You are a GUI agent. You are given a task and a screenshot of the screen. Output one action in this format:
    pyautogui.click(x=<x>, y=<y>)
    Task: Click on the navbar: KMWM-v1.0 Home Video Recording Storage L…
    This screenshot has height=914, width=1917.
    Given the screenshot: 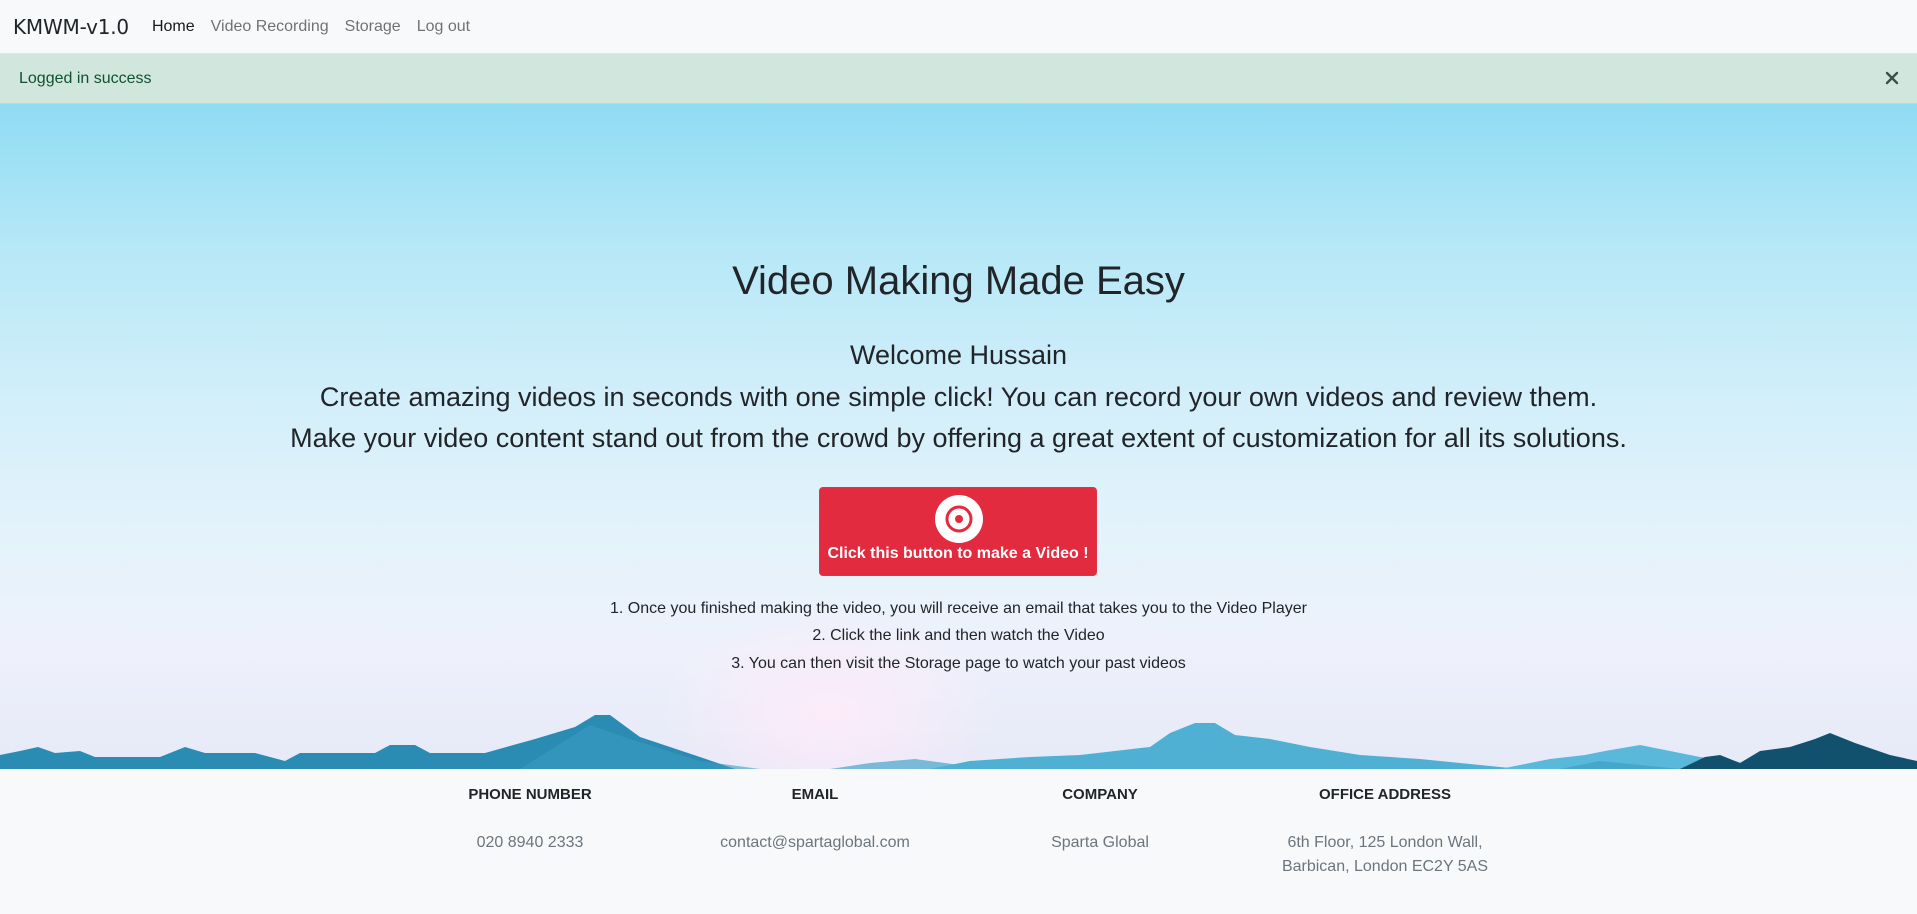 What is the action you would take?
    pyautogui.click(x=958, y=27)
    